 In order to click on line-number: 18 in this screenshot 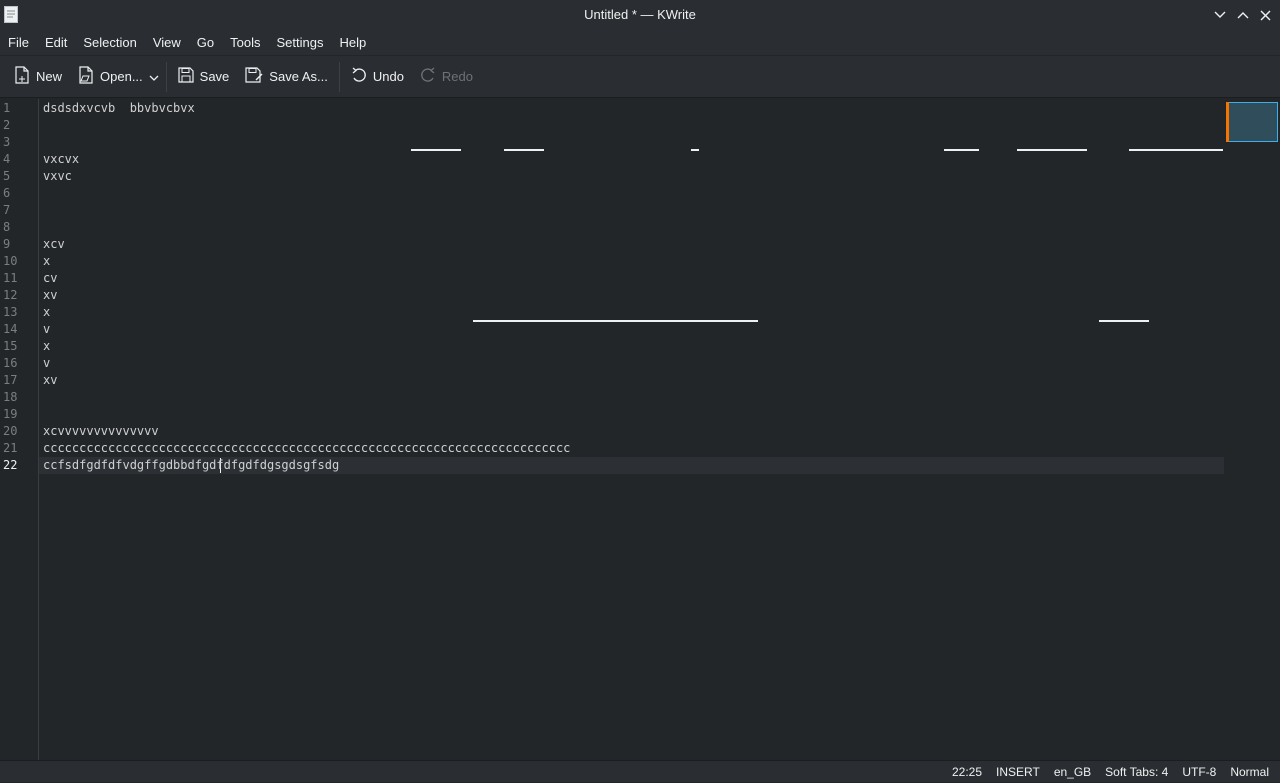, I will do `click(16, 397)`.